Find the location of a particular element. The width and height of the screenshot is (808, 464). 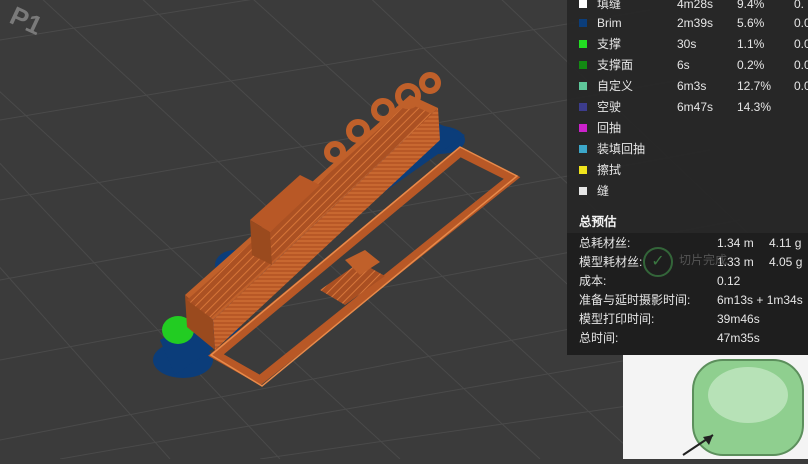

estimate-value: 47m35s is located at coordinates (738, 338).